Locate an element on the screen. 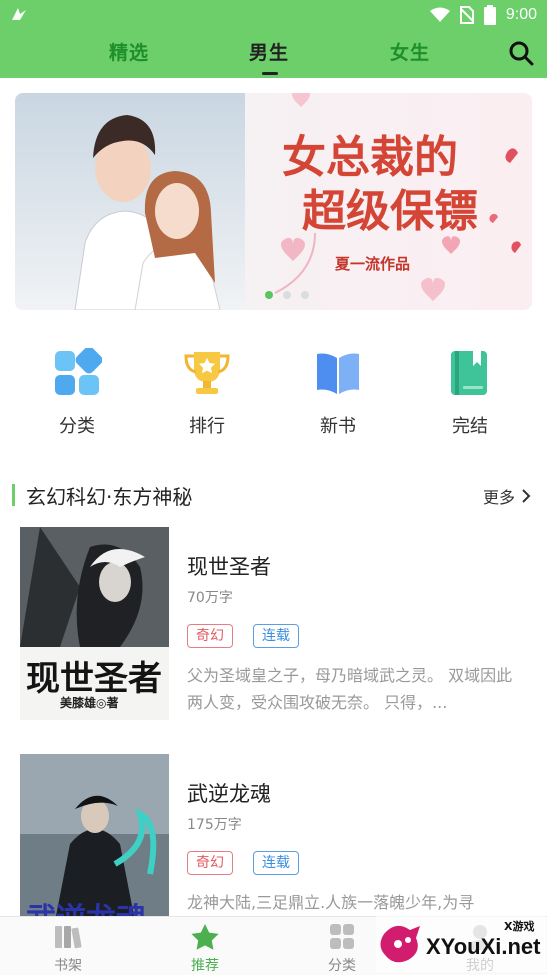 The width and height of the screenshot is (547, 975). banner-title-line1: 女总裁的 is located at coordinates (370, 157).